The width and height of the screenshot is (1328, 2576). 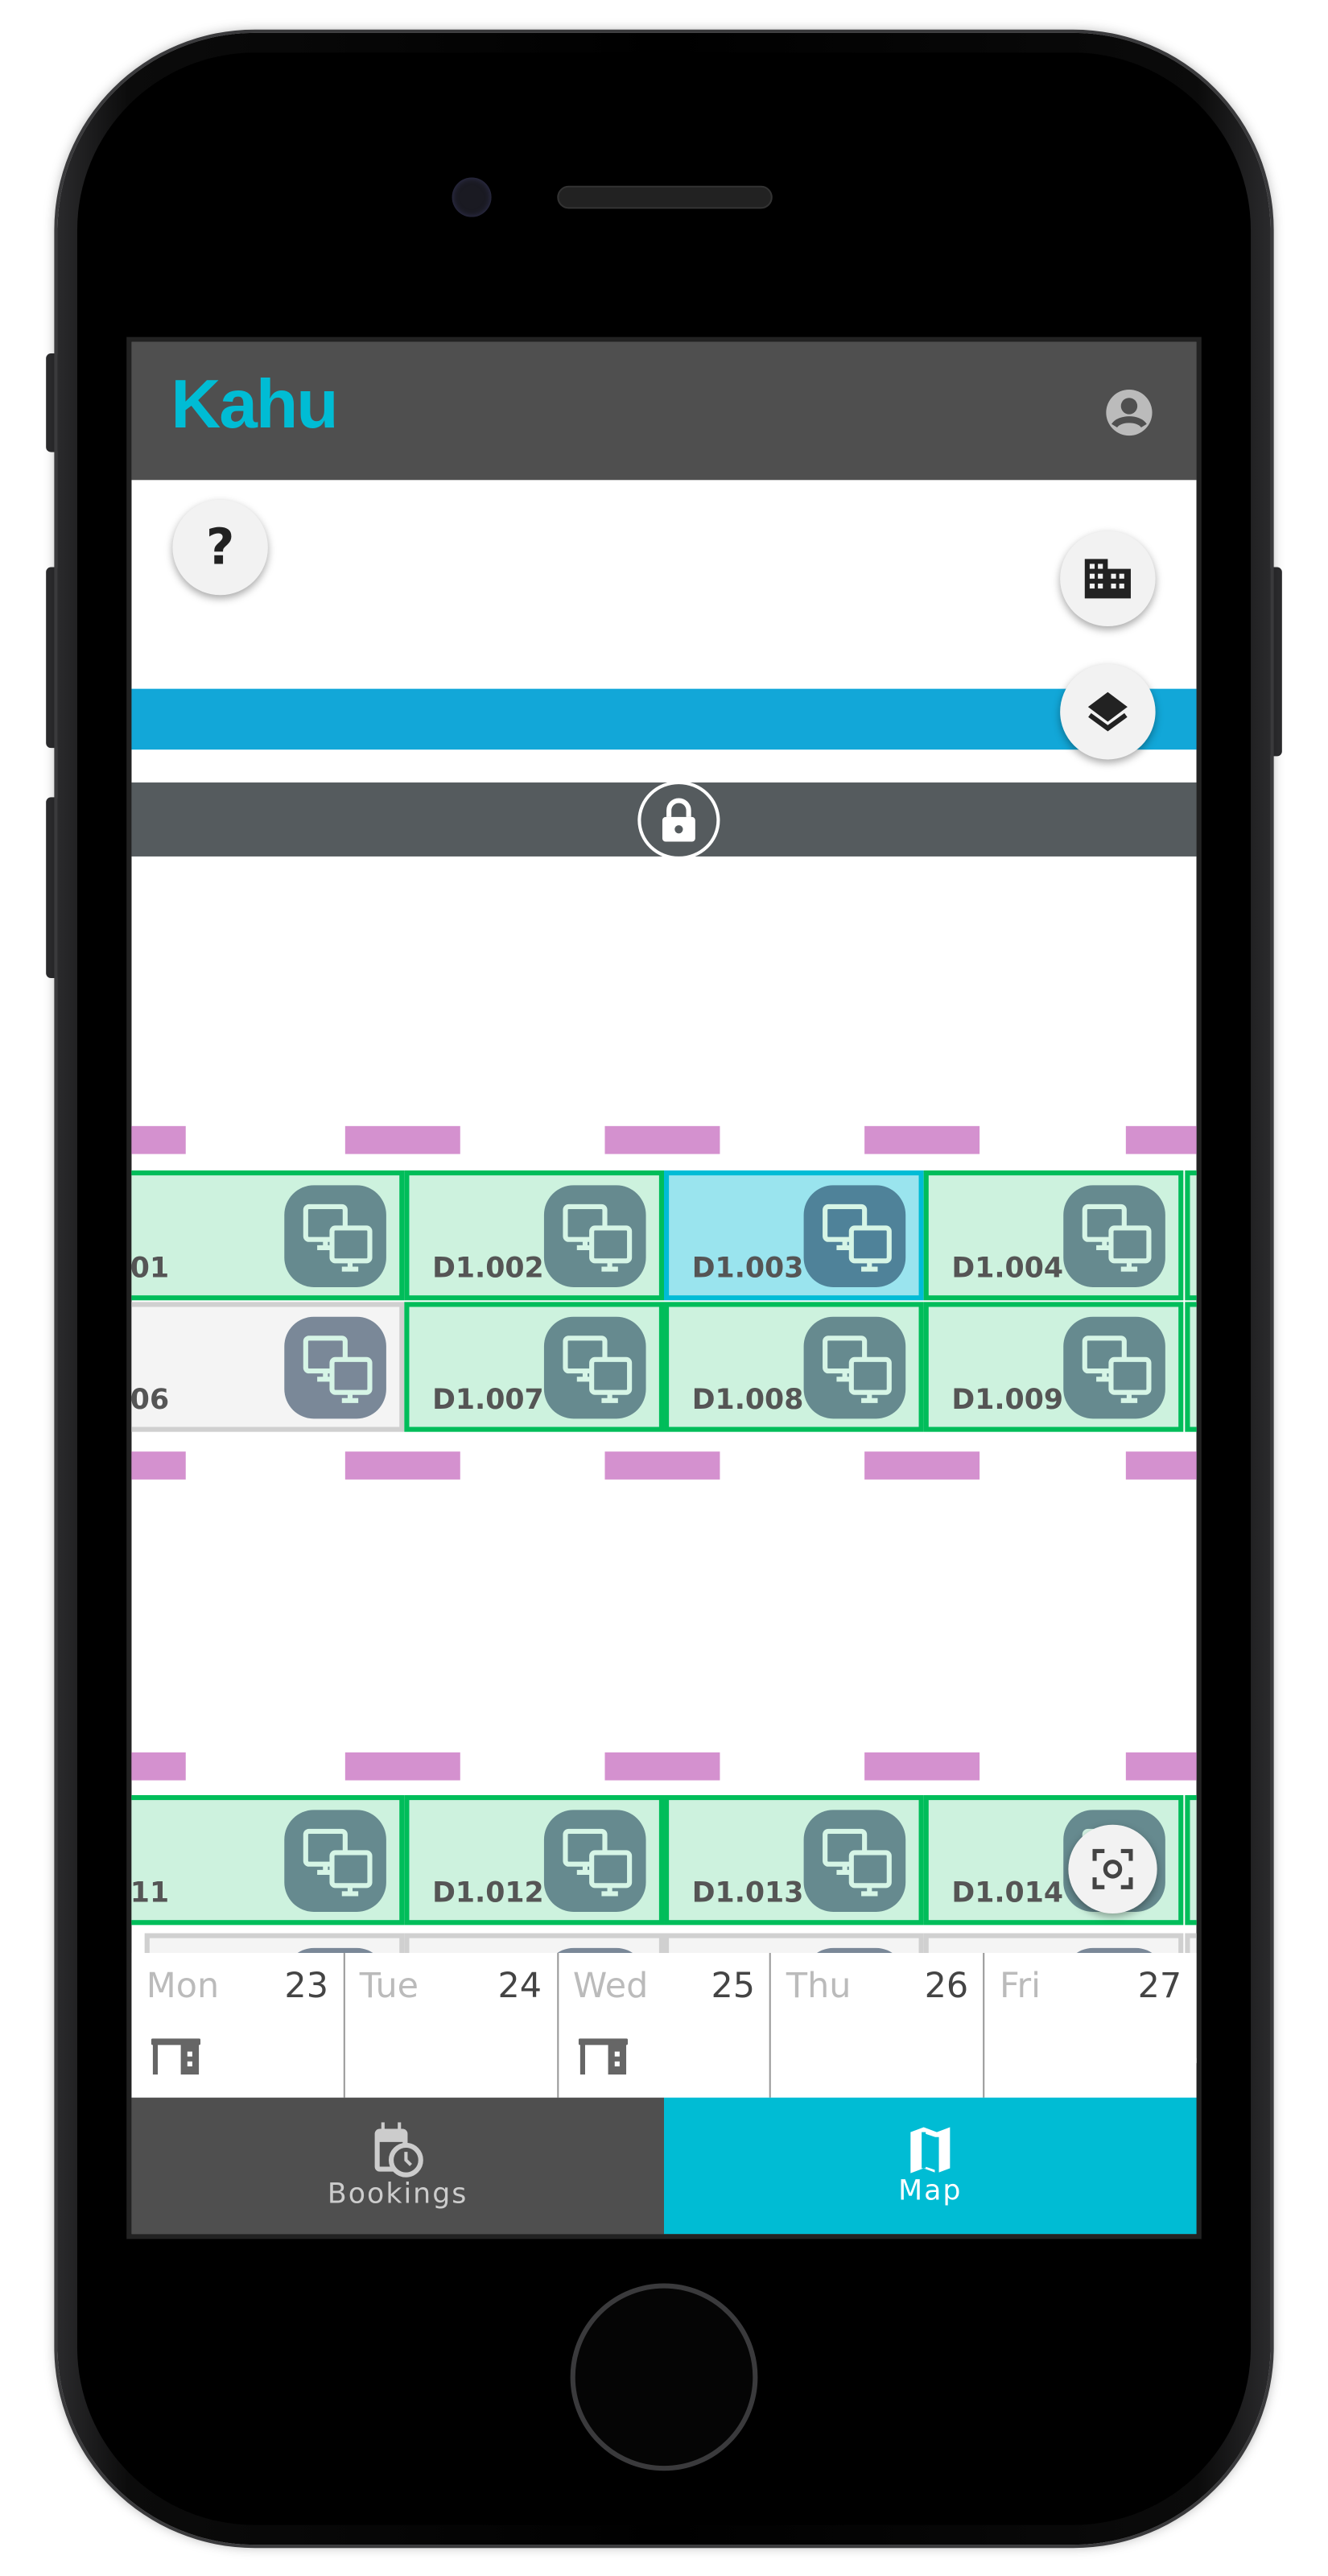 What do you see at coordinates (747, 1401) in the screenshot?
I see `desk-label: D1.008` at bounding box center [747, 1401].